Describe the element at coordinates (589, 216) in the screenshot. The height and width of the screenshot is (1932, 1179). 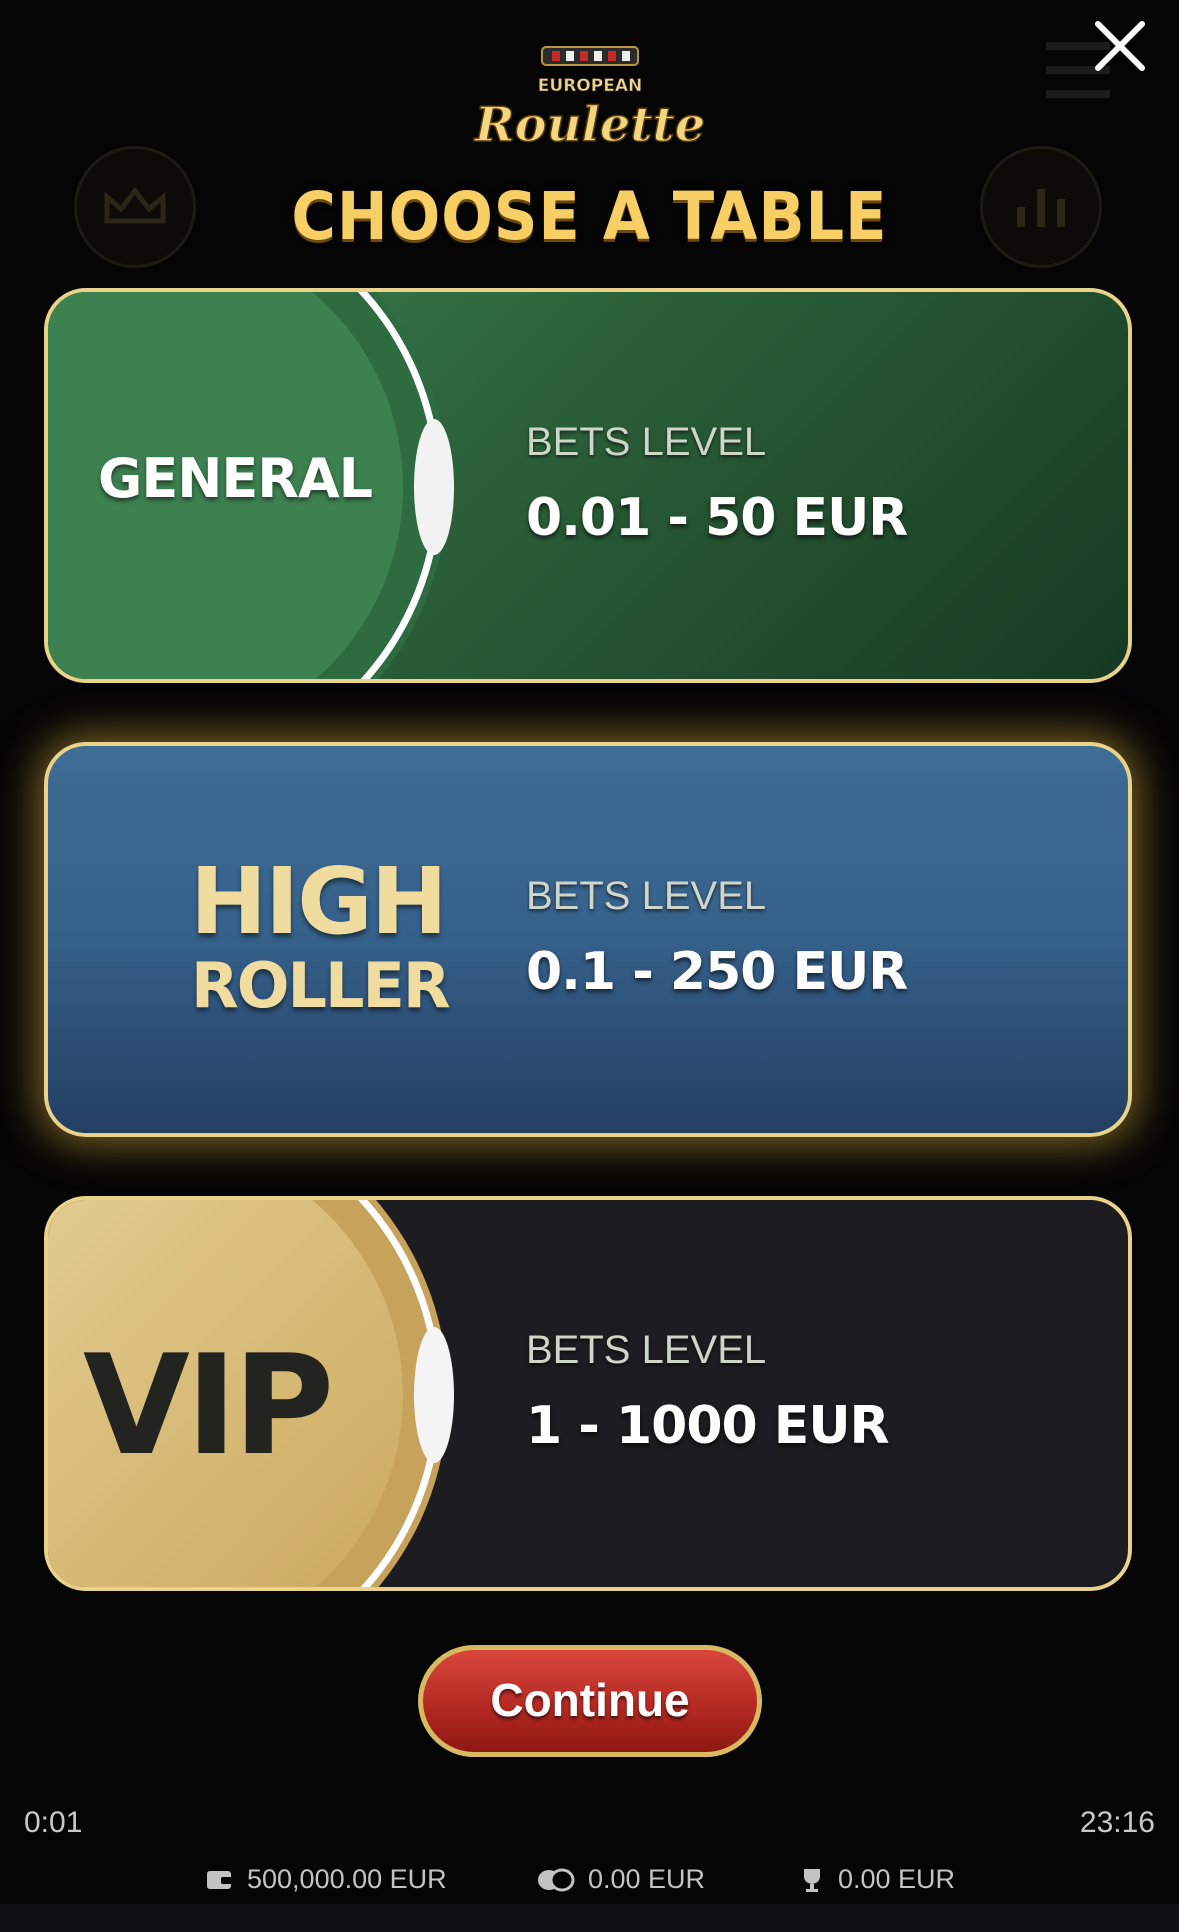
I see `page-title: CHOOSE A TABLE` at that location.